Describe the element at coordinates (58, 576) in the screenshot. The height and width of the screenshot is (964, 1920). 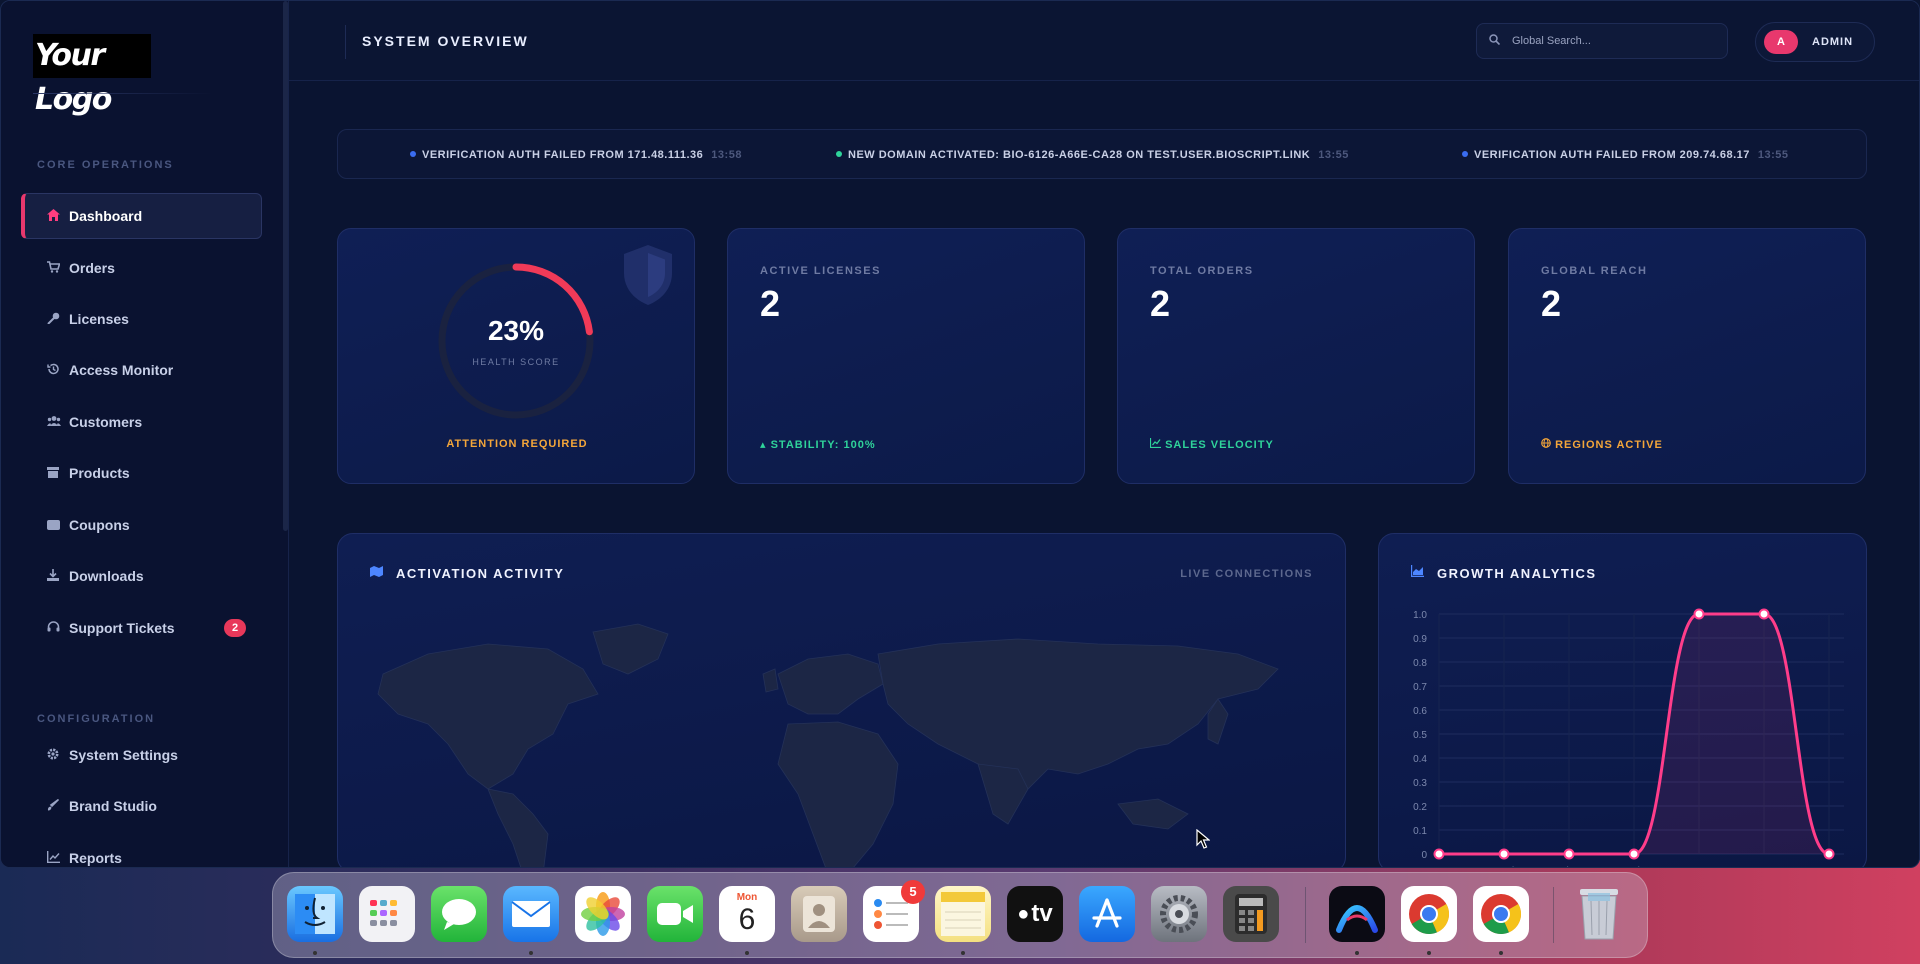
I see `download-icon` at that location.